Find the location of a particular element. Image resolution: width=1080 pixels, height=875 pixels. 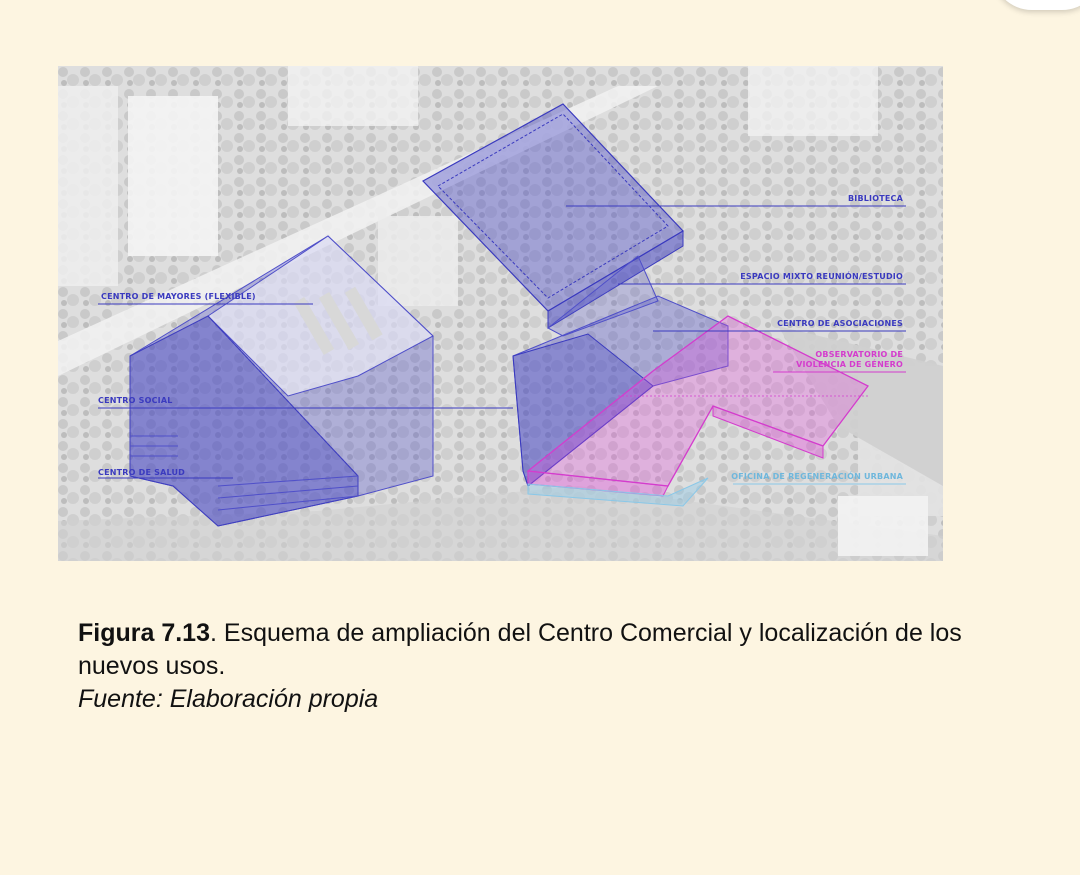

label-centro-mayores: CENTRO DE MAYORES (FLEXIBLE) is located at coordinates (178, 296).